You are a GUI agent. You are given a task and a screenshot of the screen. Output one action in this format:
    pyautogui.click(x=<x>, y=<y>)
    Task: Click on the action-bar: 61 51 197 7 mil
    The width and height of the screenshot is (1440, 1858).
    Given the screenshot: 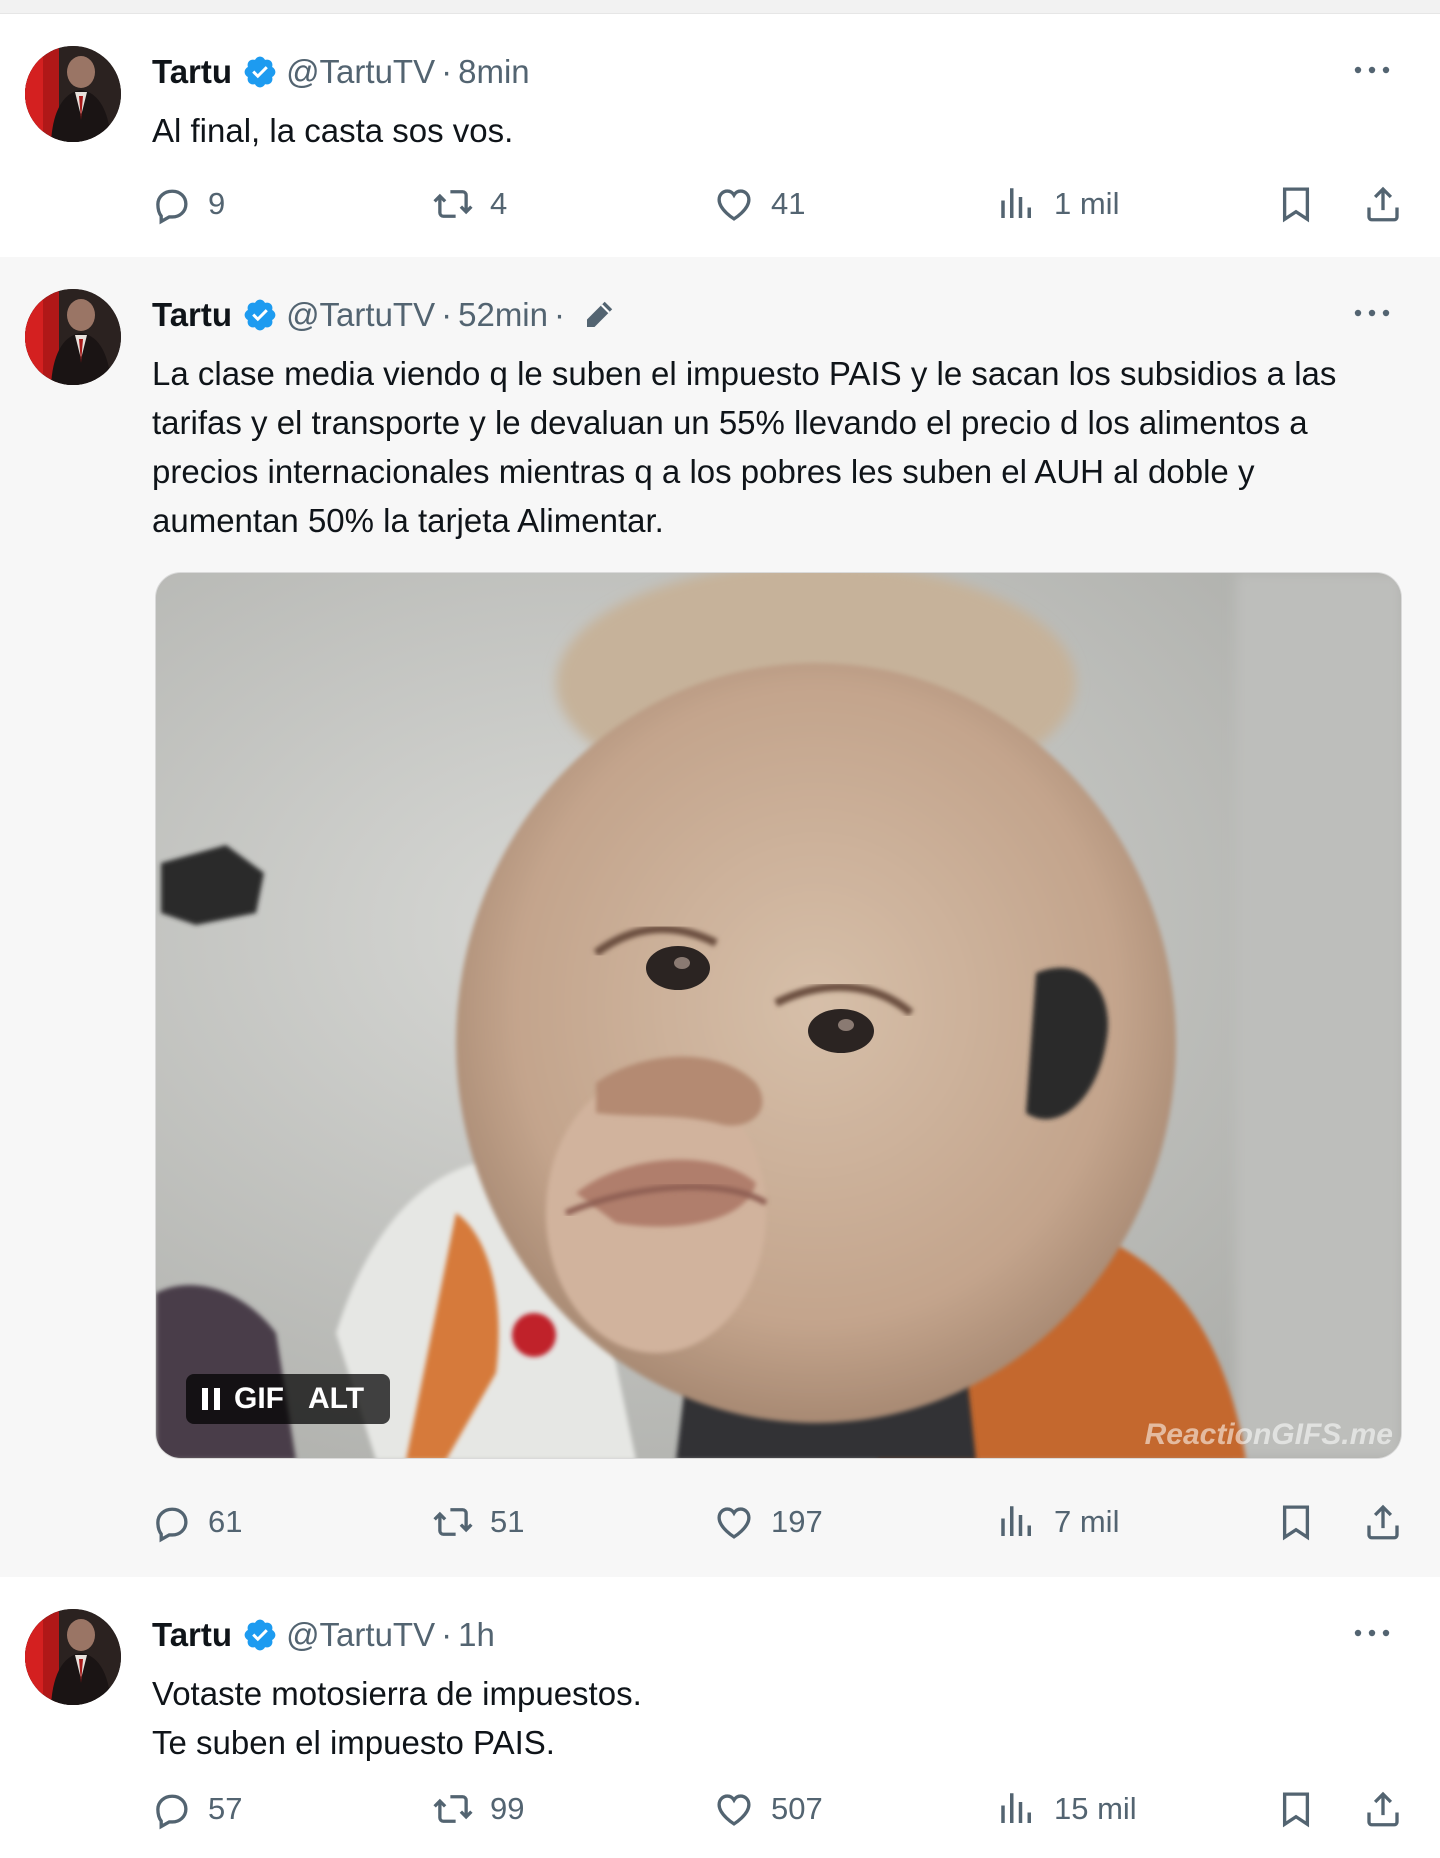 What is the action you would take?
    pyautogui.click(x=781, y=1522)
    